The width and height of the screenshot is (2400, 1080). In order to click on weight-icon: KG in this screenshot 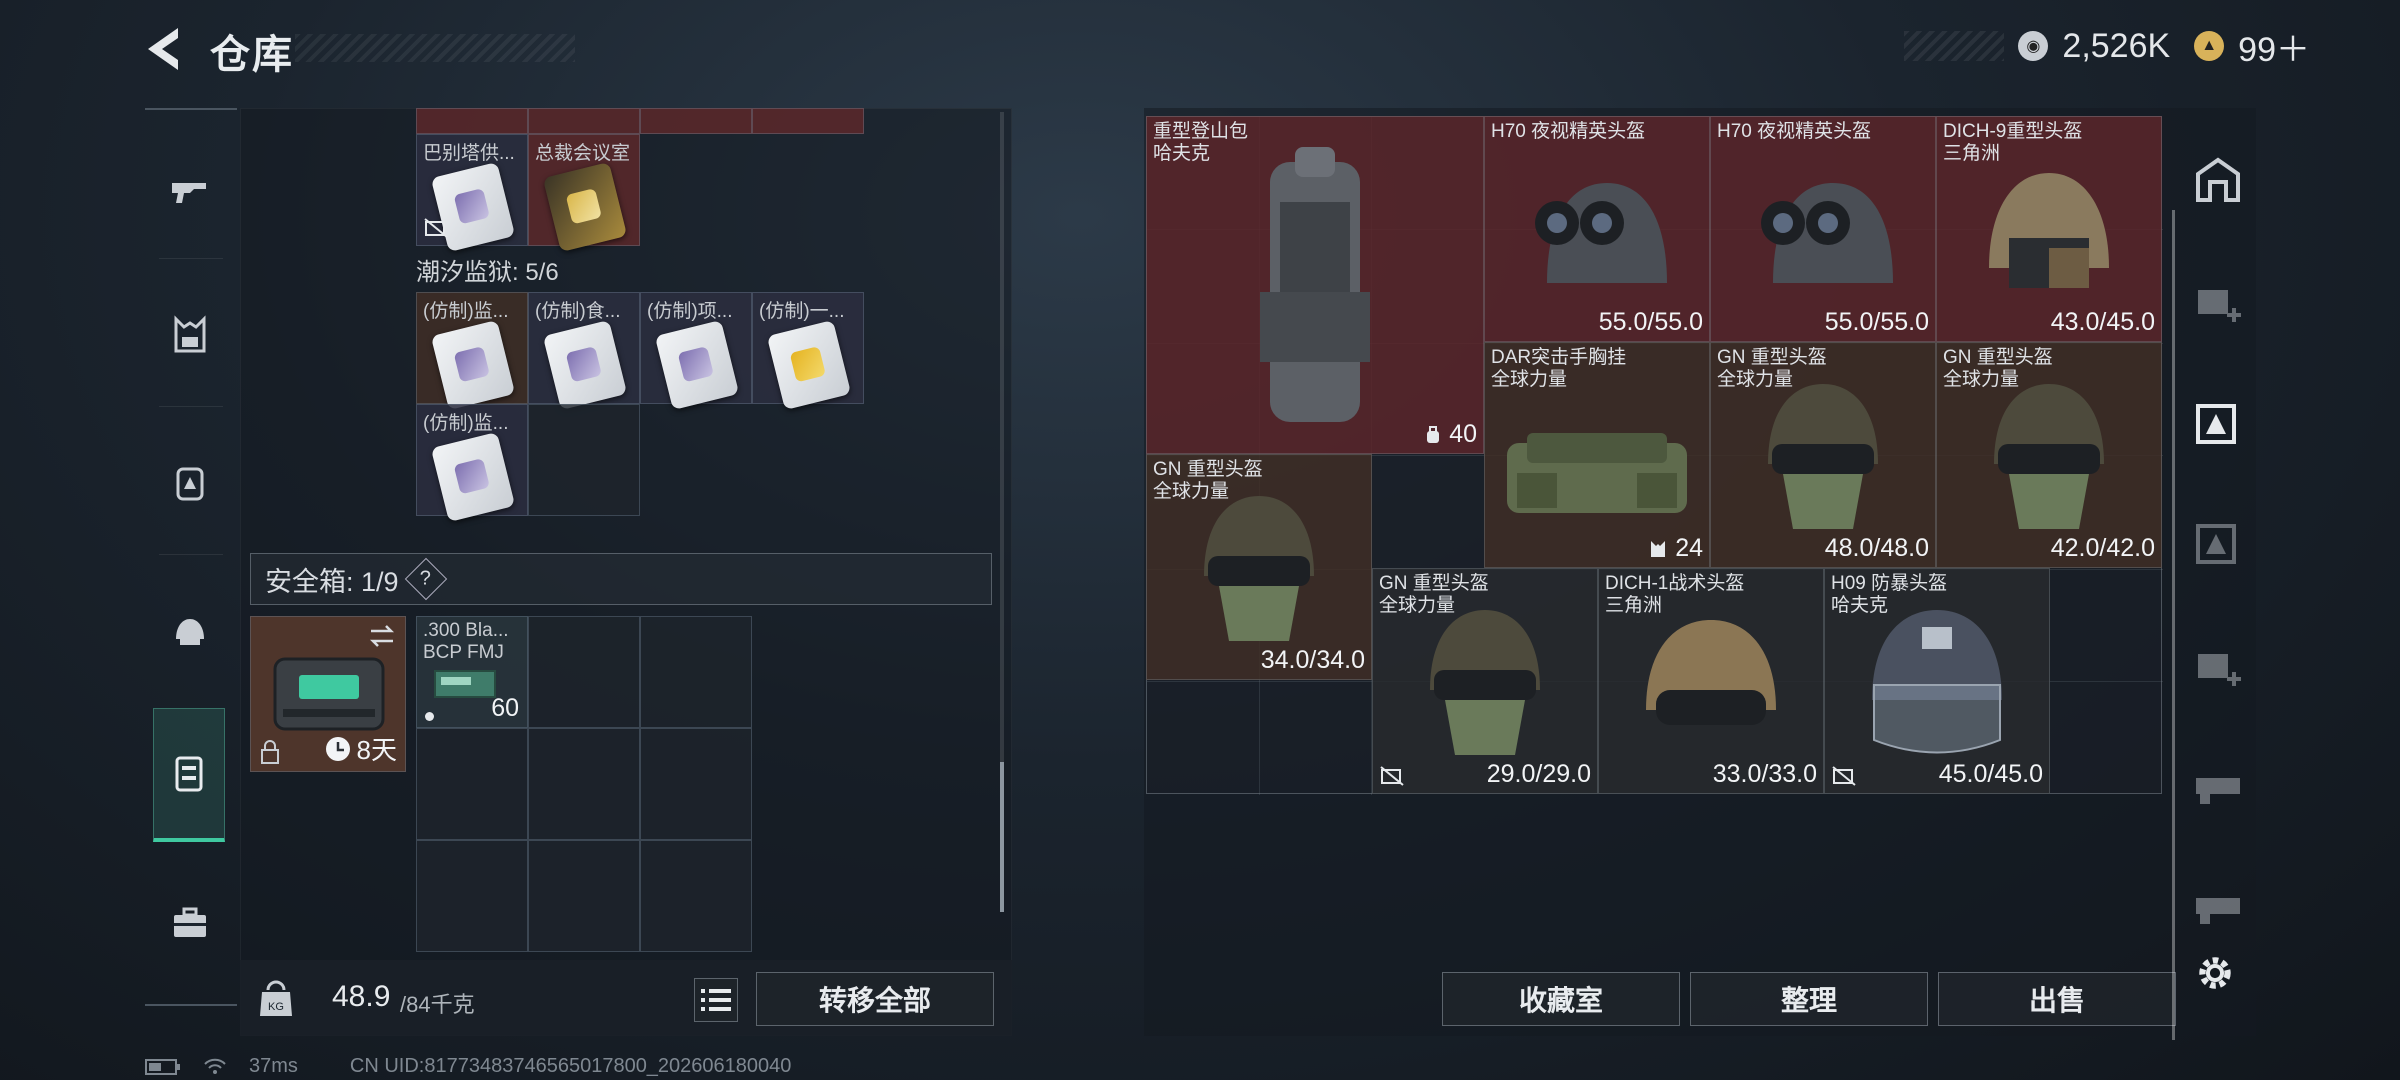, I will do `click(276, 998)`.